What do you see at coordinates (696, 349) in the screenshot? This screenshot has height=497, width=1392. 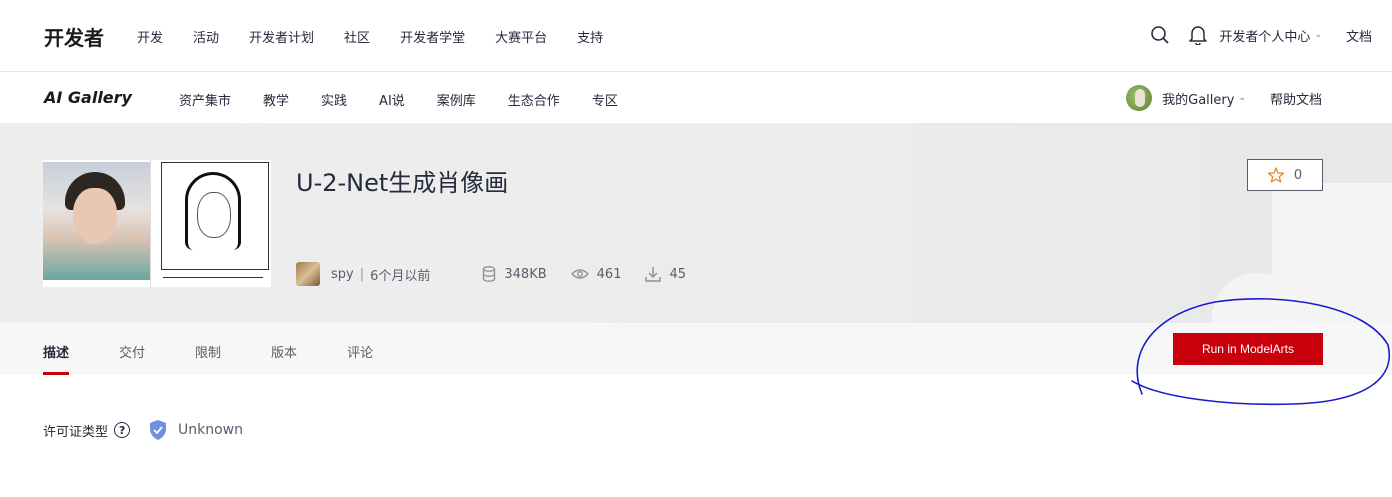 I see `tabs-bar: 描述 交付 限制 版本 评论 Run in ModelArts` at bounding box center [696, 349].